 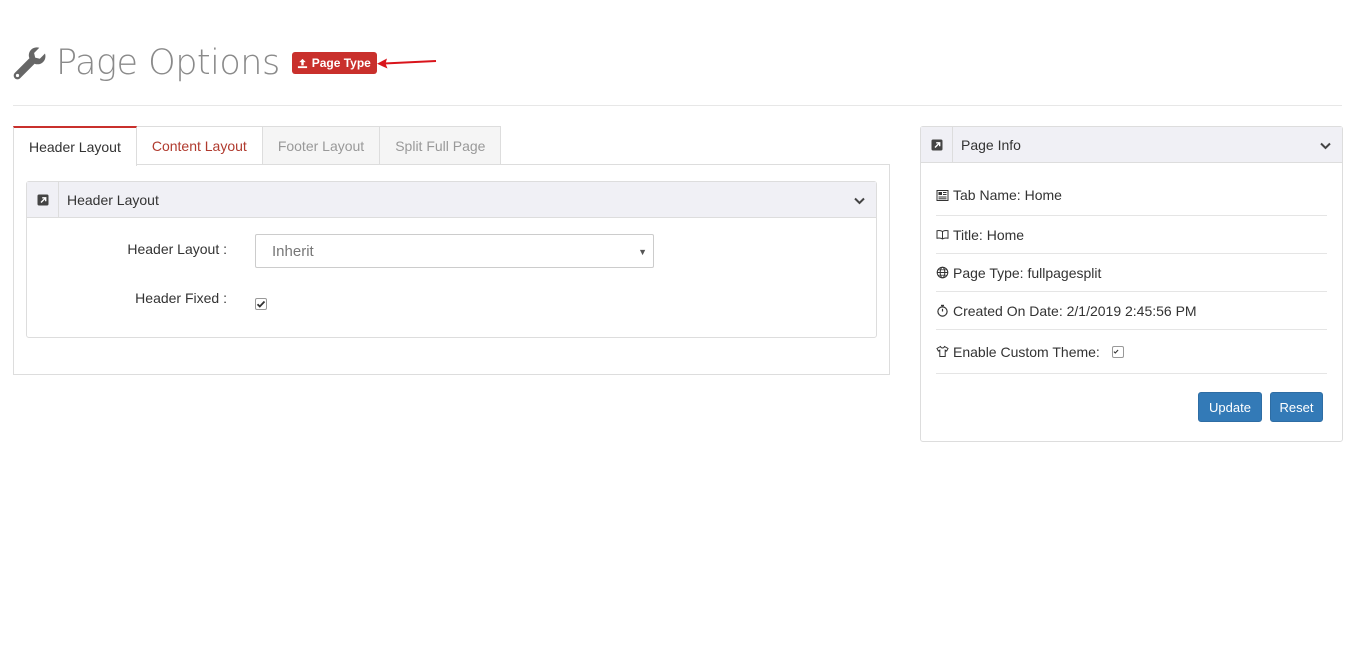 What do you see at coordinates (29, 63) in the screenshot?
I see `wrench-icon` at bounding box center [29, 63].